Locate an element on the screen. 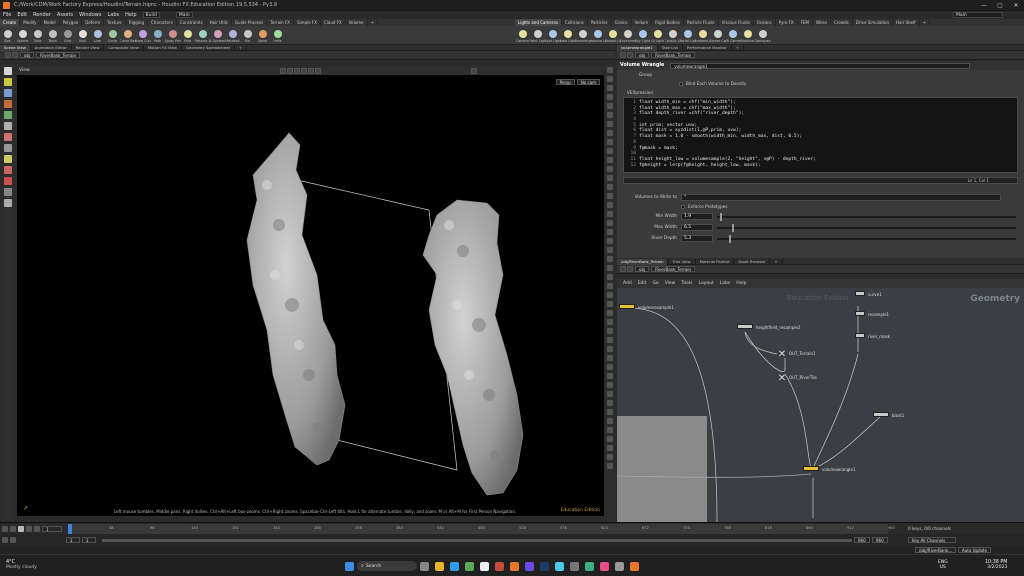 The width and height of the screenshot is (1024, 576). stop-icon is located at coordinates (21, 528).